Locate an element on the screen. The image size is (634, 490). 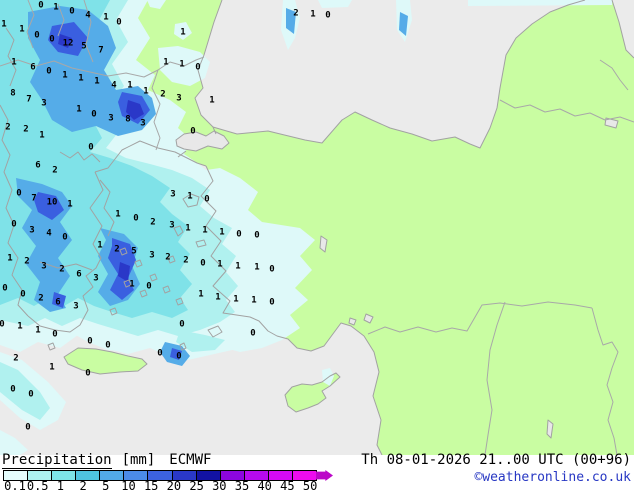
scale-label: 50 is located at coordinates (310, 484).